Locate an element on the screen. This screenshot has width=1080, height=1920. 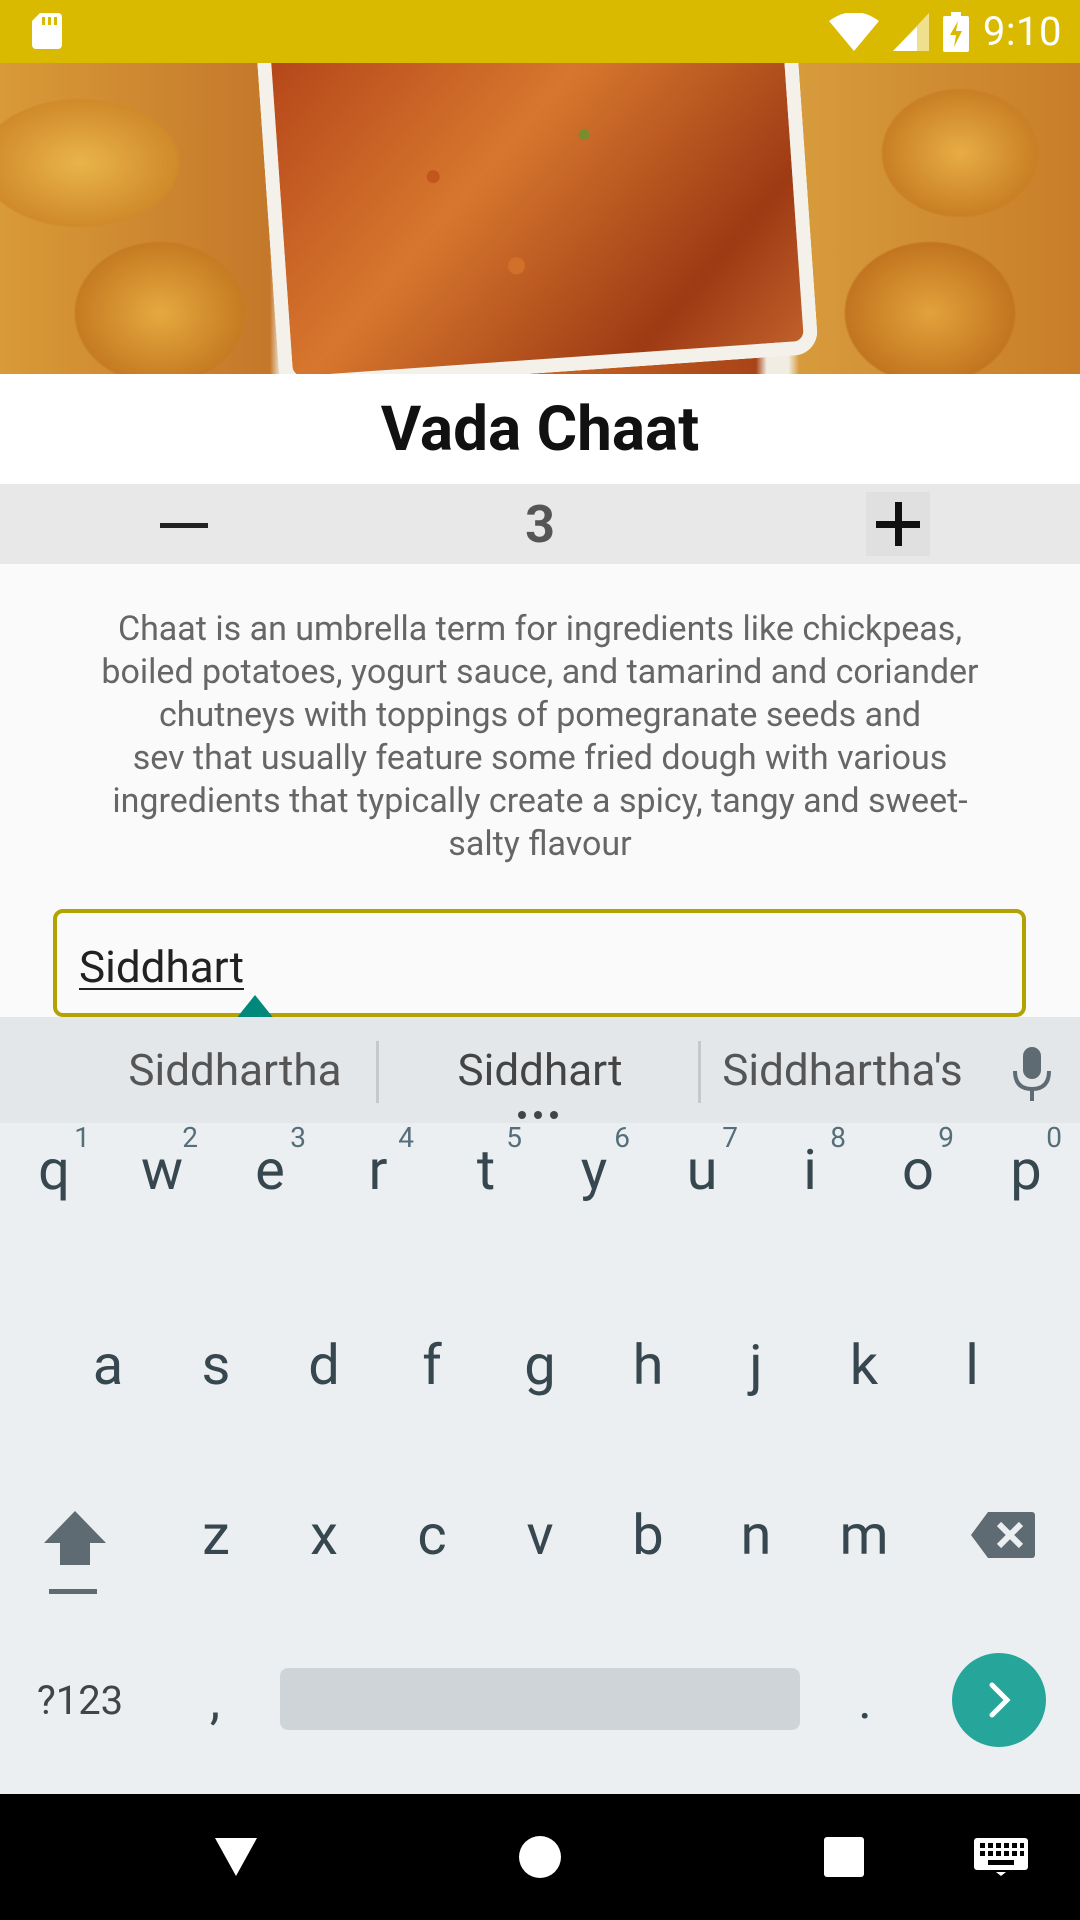
key-label: r is located at coordinates (378, 1170).